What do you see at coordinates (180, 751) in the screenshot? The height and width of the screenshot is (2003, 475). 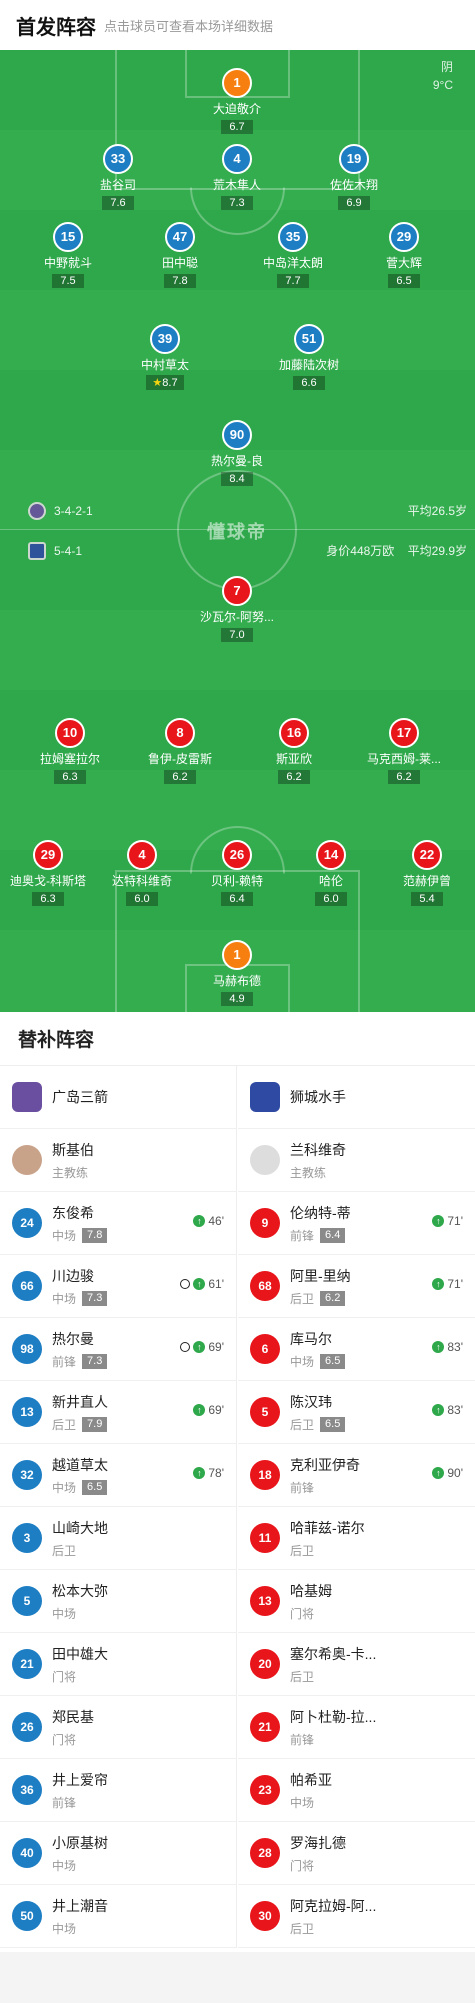 I see `player-away_players: 8 鲁伊-皮雷斯 6.2` at bounding box center [180, 751].